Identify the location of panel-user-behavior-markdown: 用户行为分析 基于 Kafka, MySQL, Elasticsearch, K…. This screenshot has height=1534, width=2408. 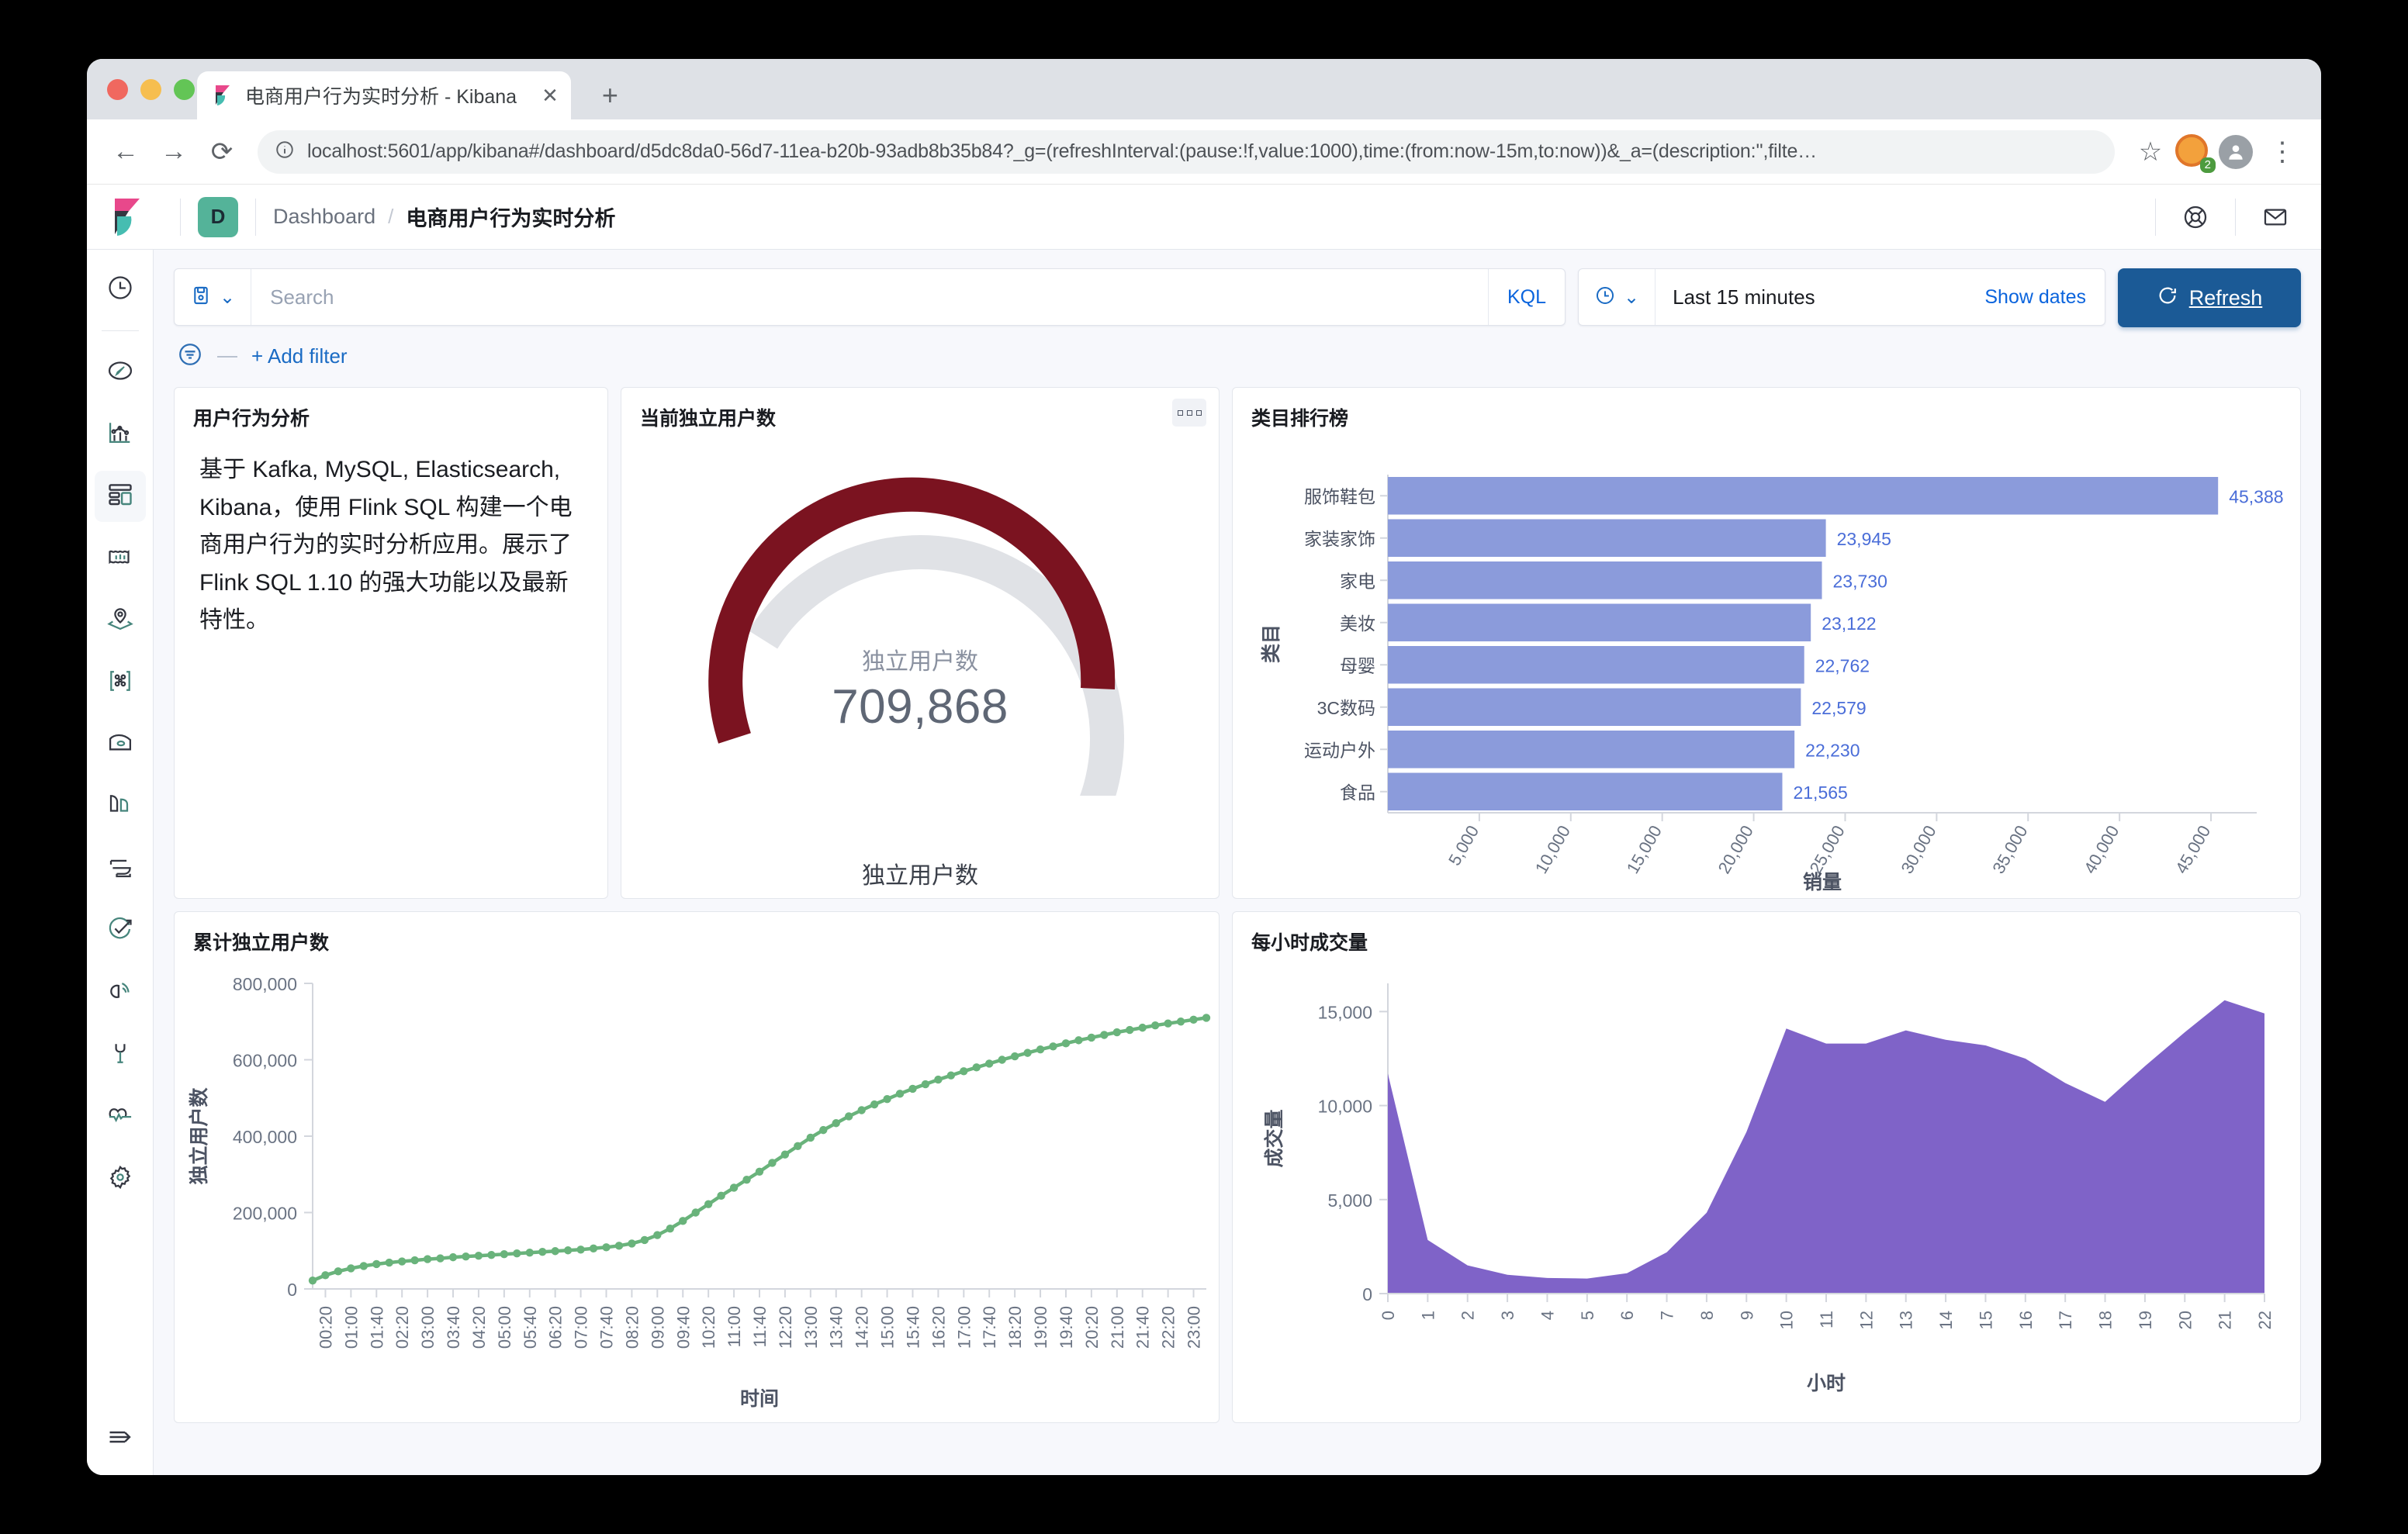
(391, 643).